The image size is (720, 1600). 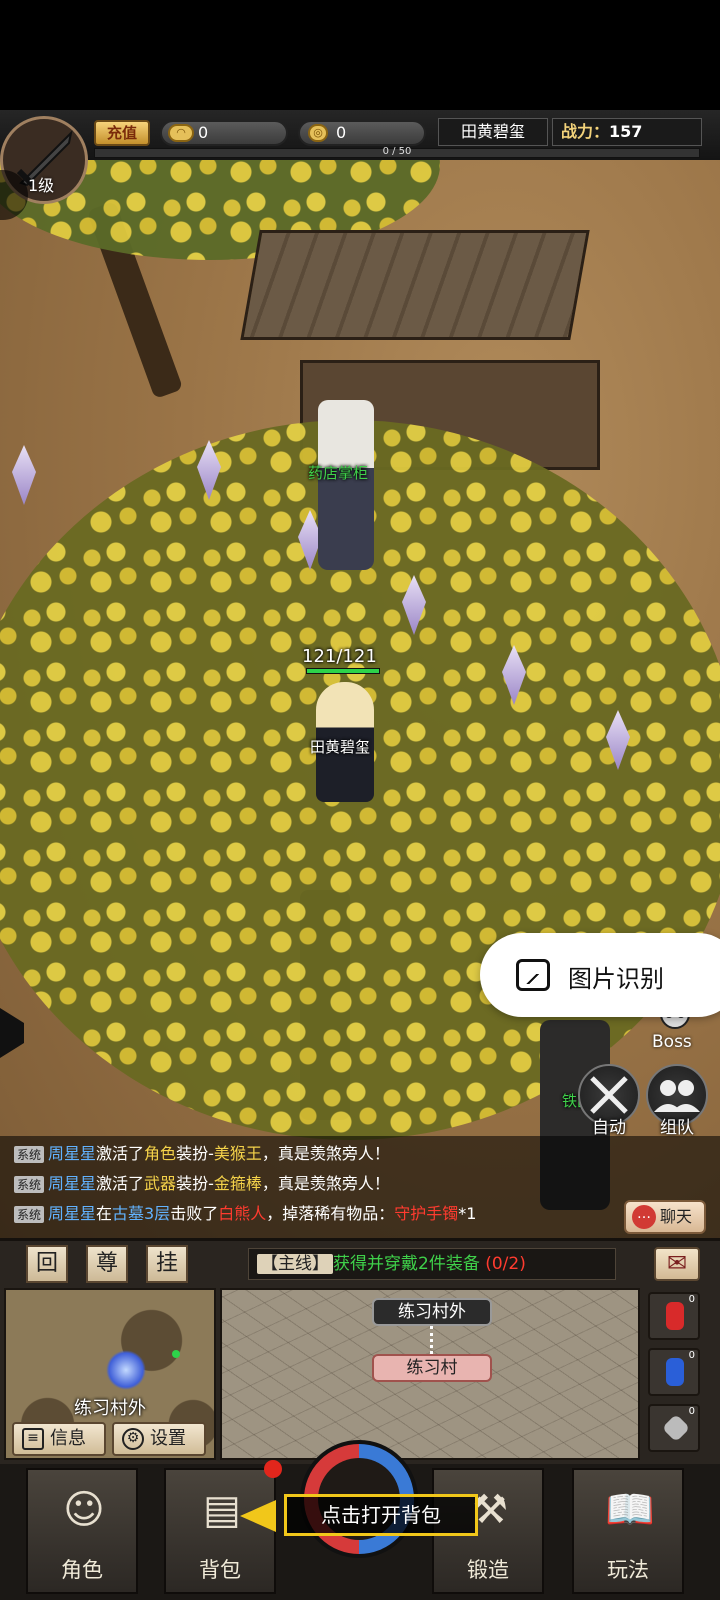 I want to click on hud-player-name: 田黄碧玺, so click(x=493, y=132).